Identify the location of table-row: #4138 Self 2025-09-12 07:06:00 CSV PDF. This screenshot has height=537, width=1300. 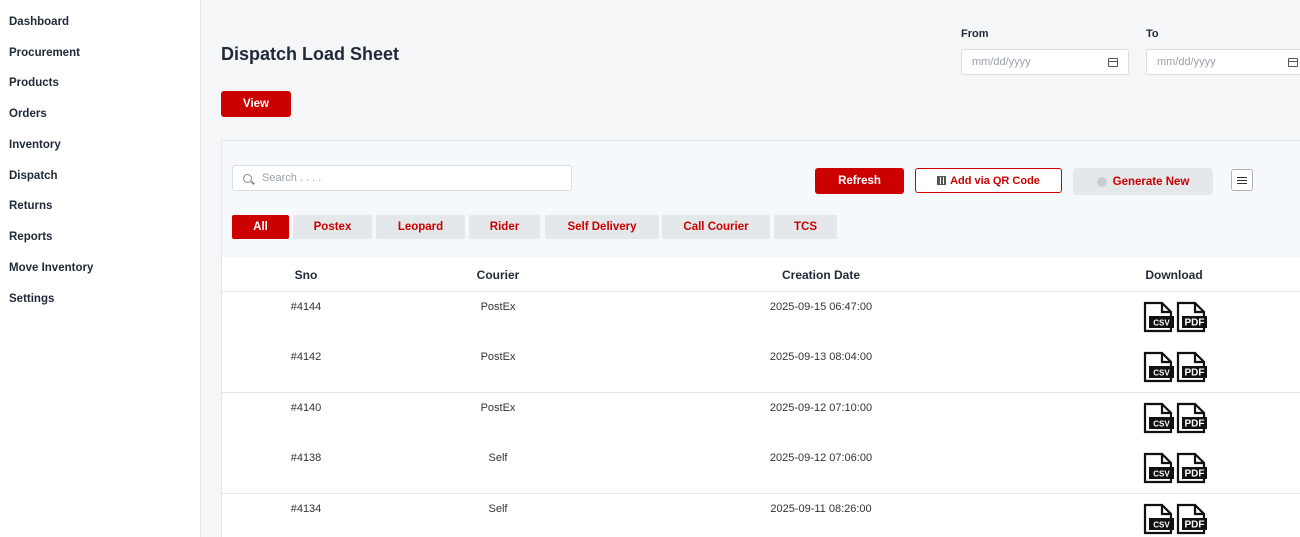
(761, 468).